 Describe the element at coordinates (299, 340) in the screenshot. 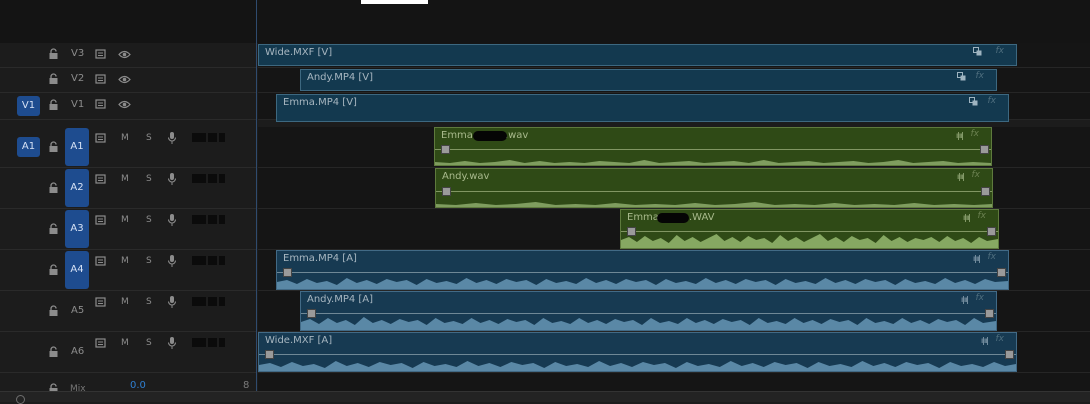

I see `clip-name: Wide.MXF [A]` at that location.